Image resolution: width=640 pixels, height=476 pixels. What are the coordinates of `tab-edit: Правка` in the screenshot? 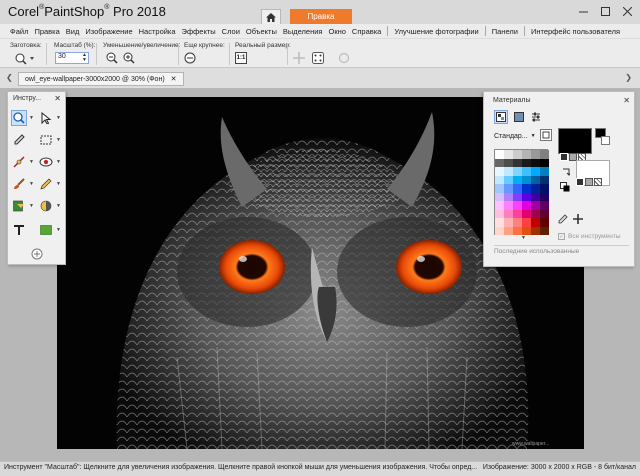 It's located at (321, 16).